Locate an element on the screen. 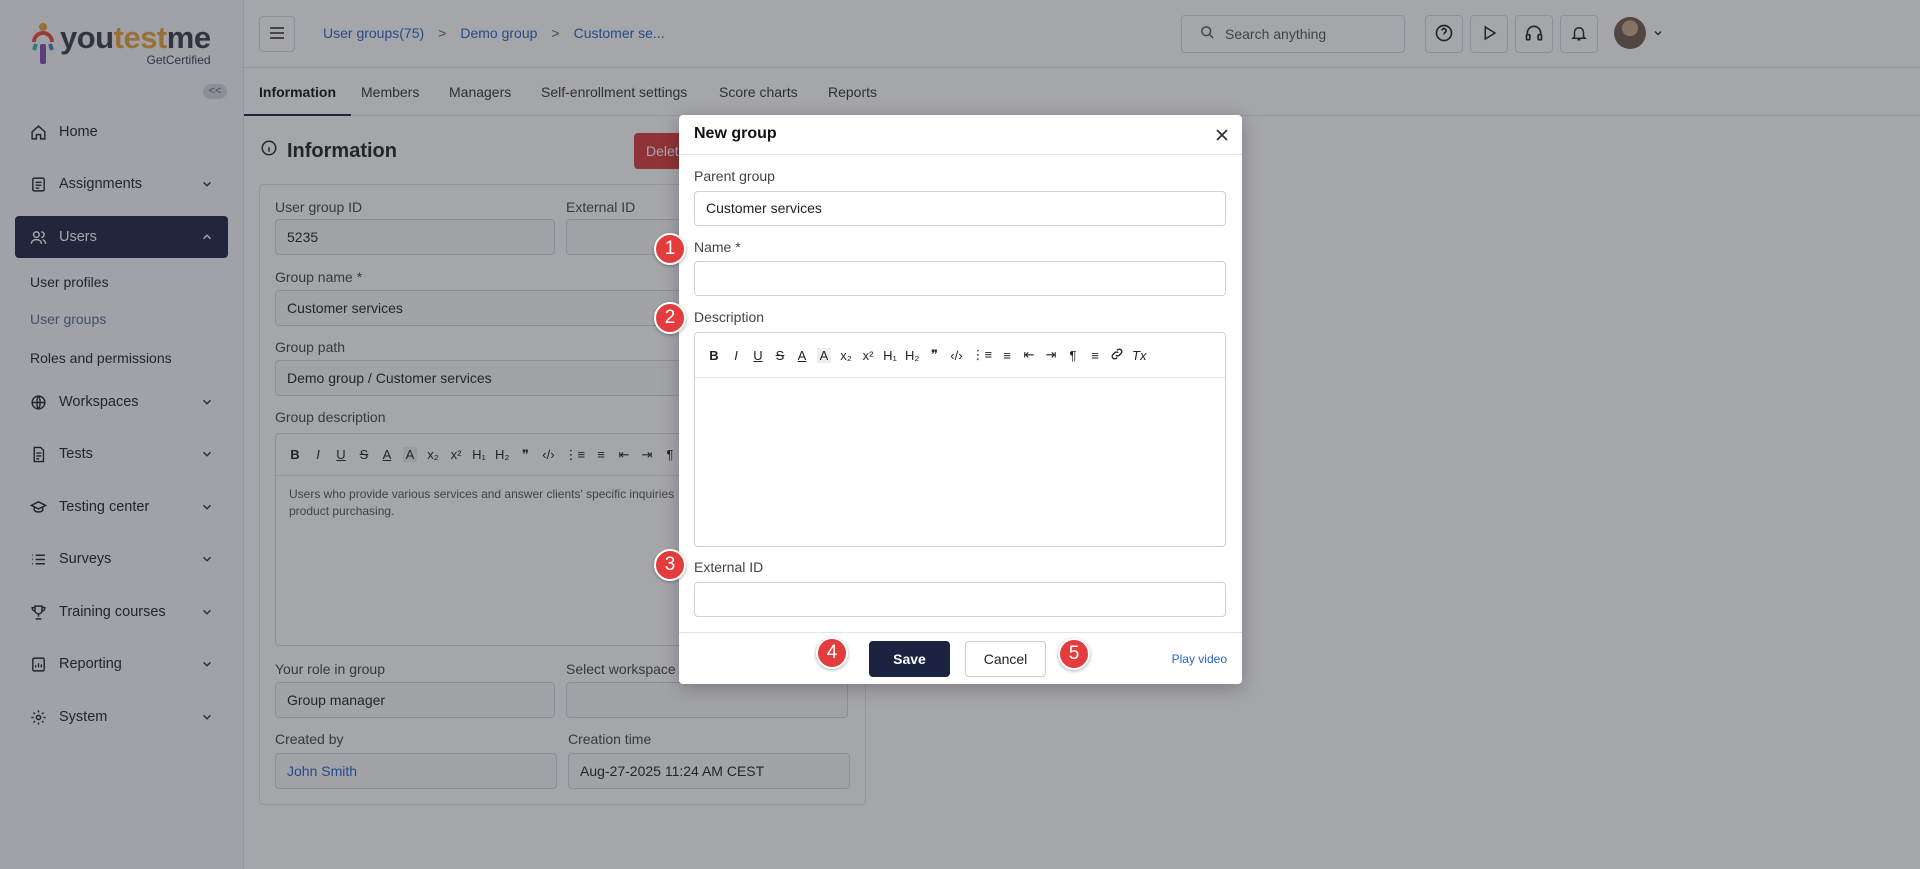 The image size is (1920, 869). step-marker-5: 5 is located at coordinates (1074, 654).